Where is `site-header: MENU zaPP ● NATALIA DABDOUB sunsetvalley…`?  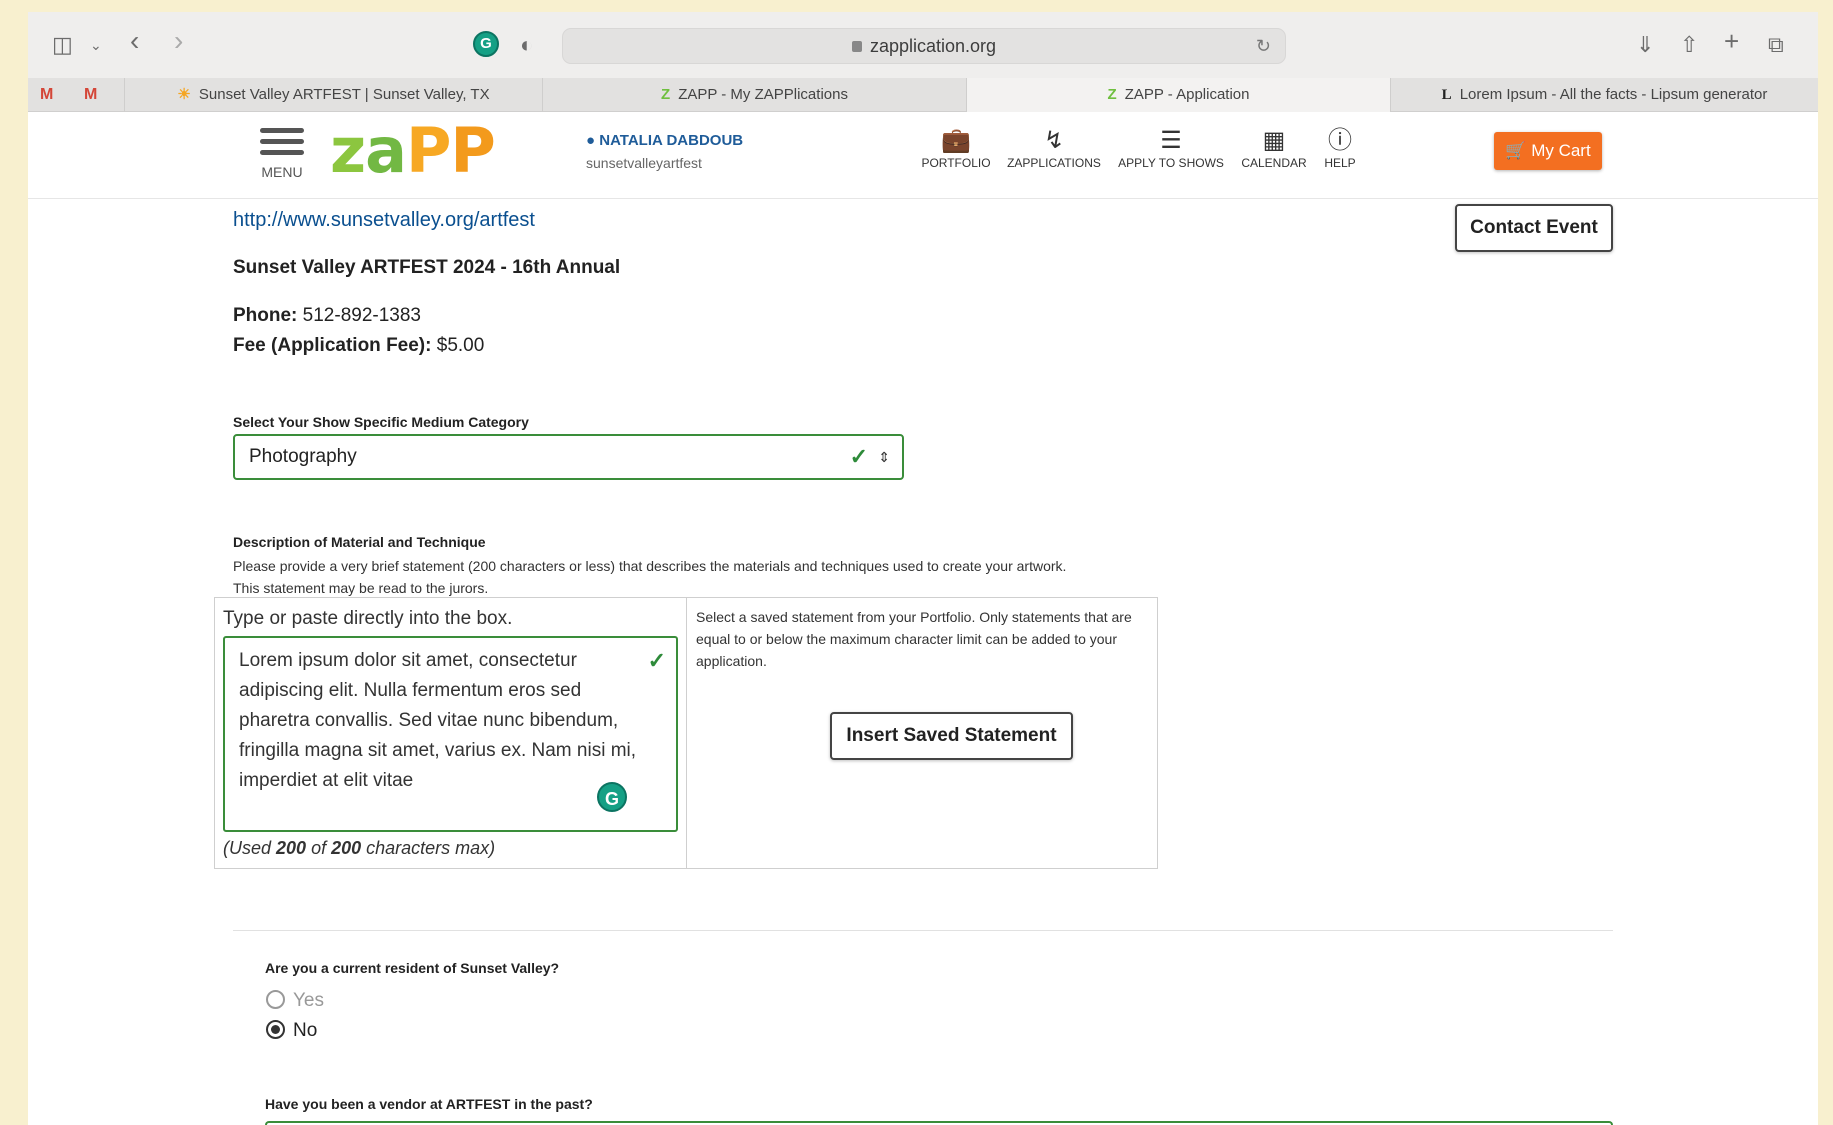 site-header: MENU zaPP ● NATALIA DABDOUB sunsetvalley… is located at coordinates (923, 155).